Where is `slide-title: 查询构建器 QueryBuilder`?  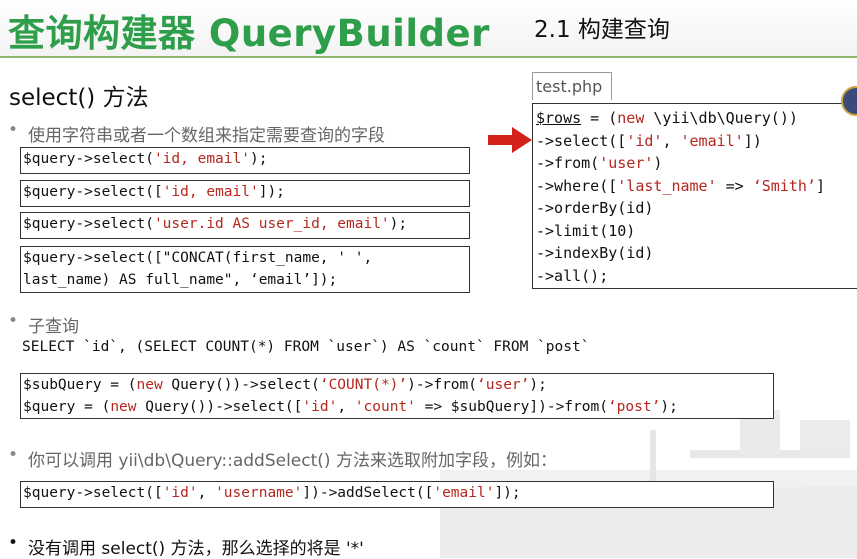
slide-title: 查询构建器 QueryBuilder is located at coordinates (249, 33).